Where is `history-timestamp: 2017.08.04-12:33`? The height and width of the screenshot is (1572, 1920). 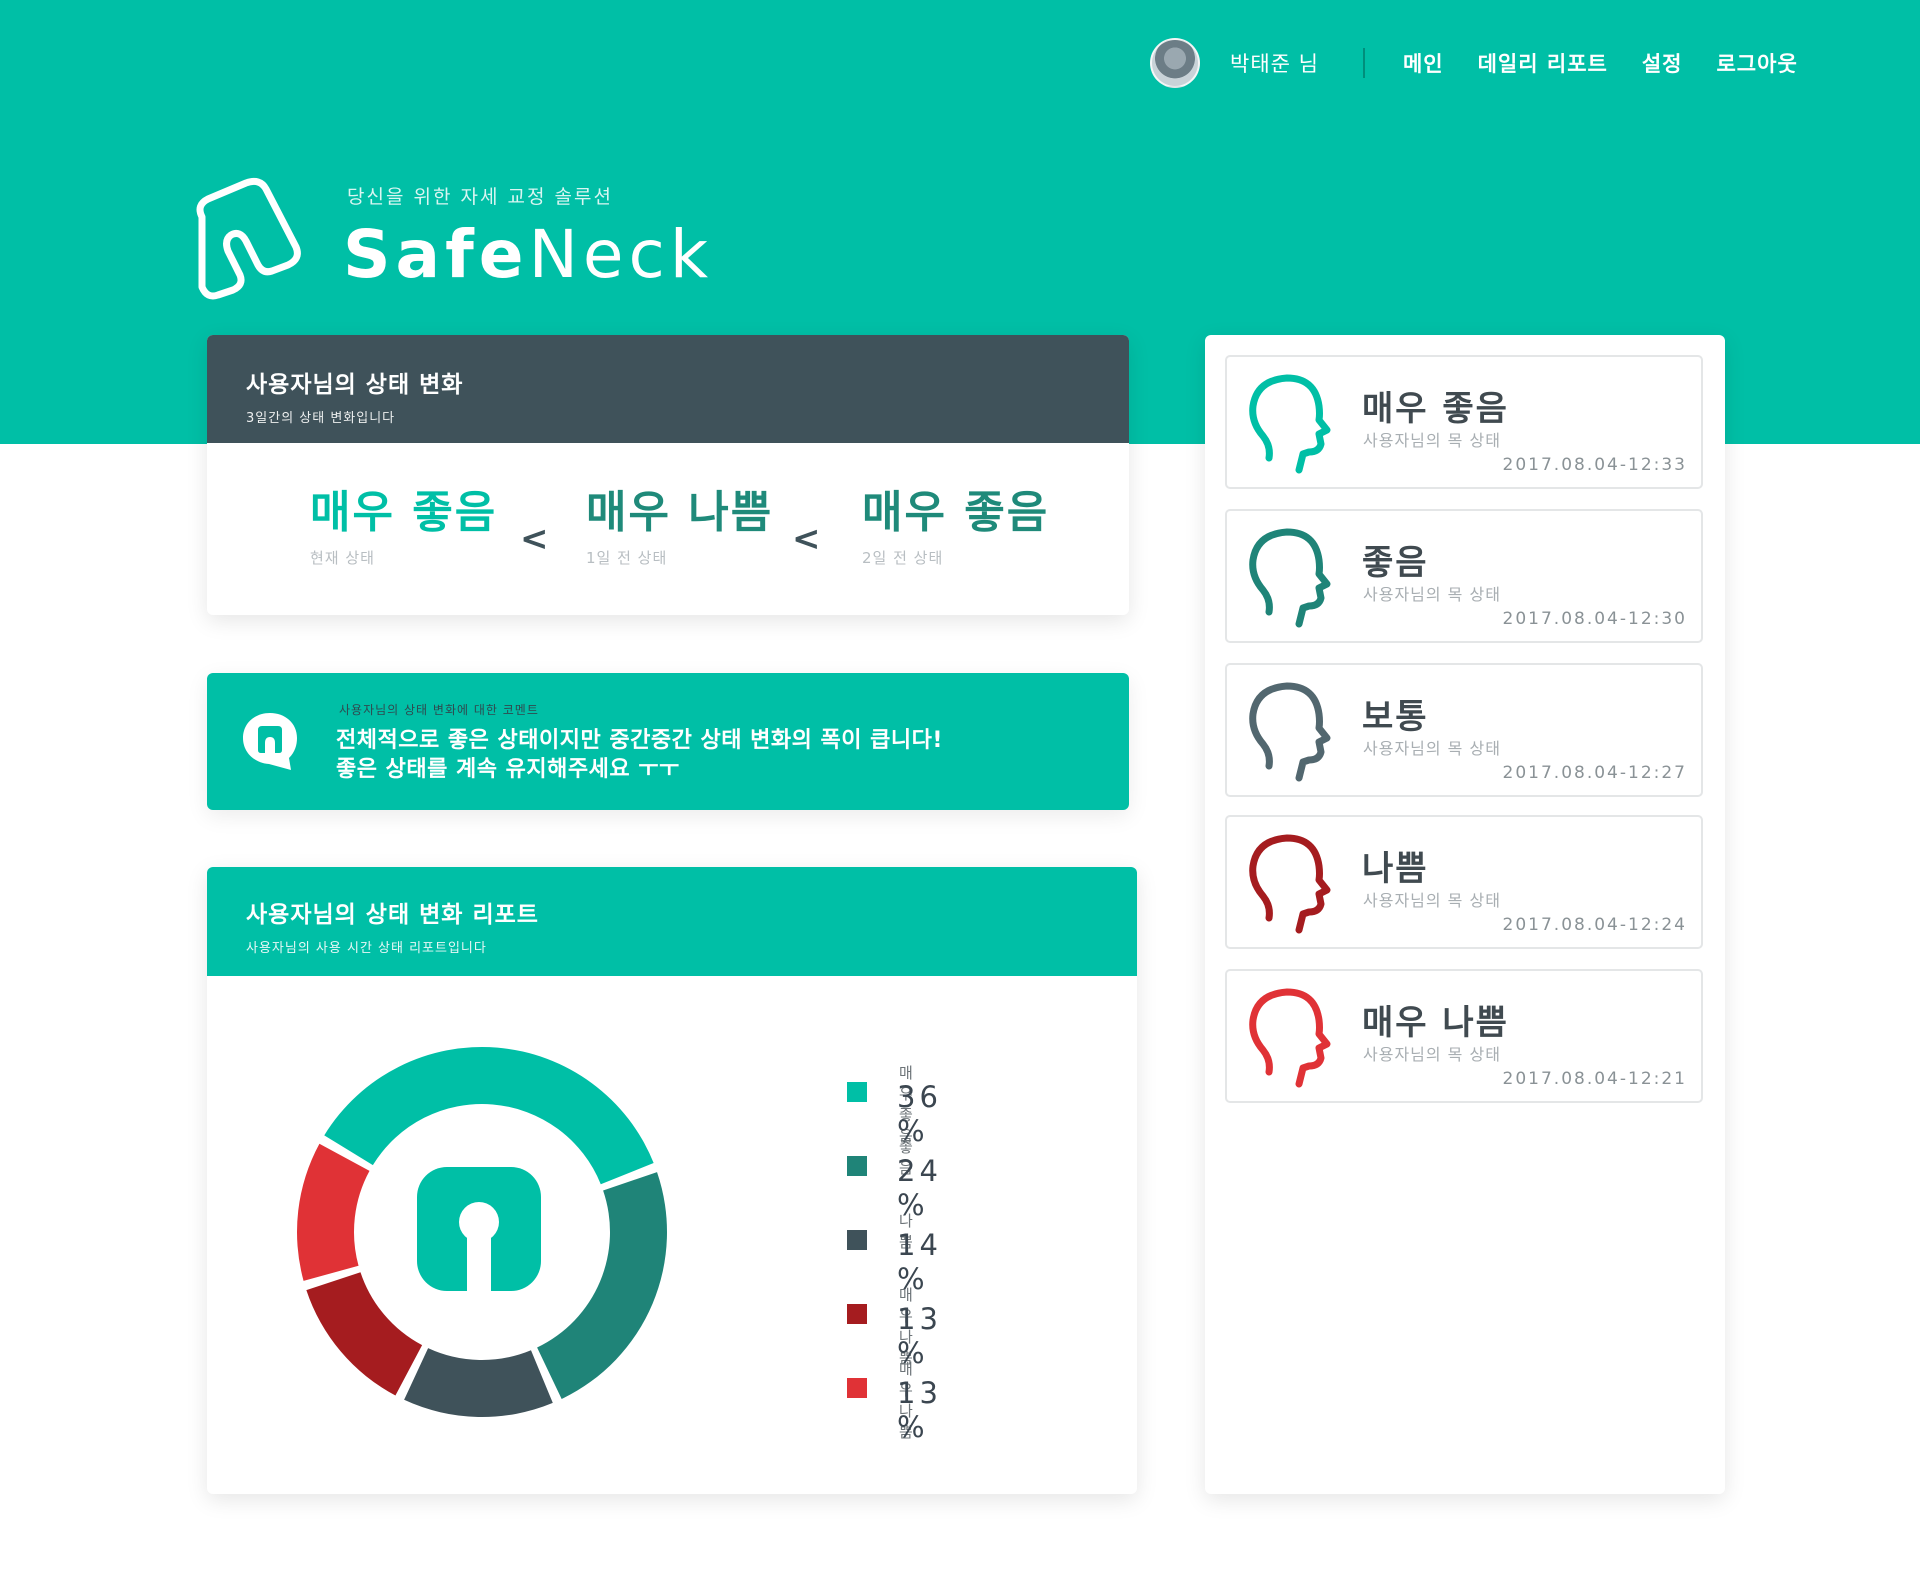
history-timestamp: 2017.08.04-12:33 is located at coordinates (1594, 465).